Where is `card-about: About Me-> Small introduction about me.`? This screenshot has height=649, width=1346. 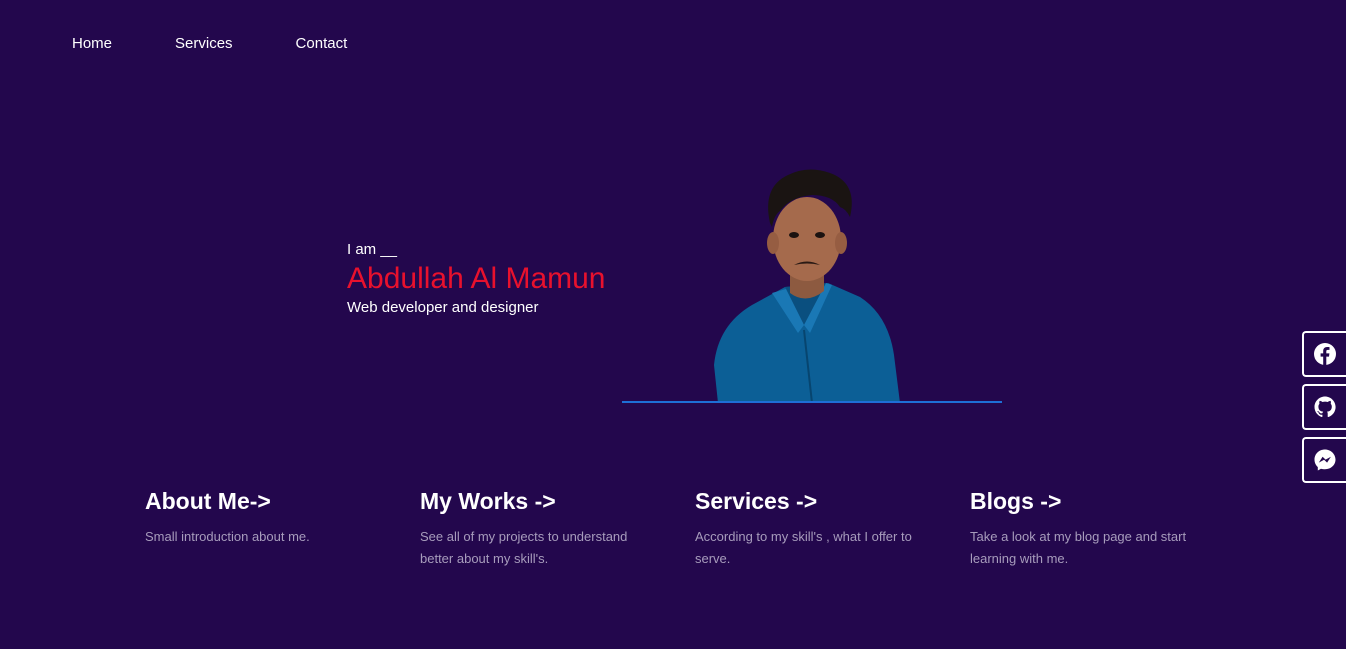 card-about: About Me-> Small introduction about me. is located at coordinates (265, 517).